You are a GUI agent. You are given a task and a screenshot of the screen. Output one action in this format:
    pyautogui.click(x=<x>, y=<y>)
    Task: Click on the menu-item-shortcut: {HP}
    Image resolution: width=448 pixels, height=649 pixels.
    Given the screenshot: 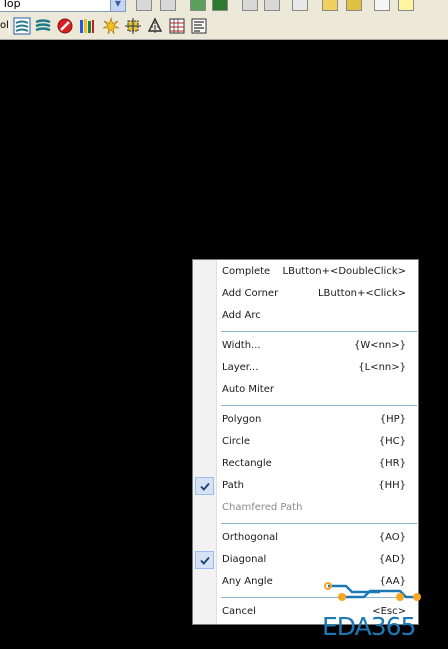 What is the action you would take?
    pyautogui.click(x=392, y=419)
    